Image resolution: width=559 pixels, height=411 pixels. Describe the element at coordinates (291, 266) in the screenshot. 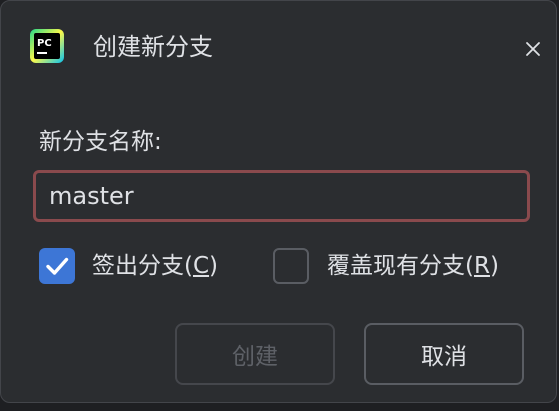

I see `overwrite-branch-checkbox` at that location.